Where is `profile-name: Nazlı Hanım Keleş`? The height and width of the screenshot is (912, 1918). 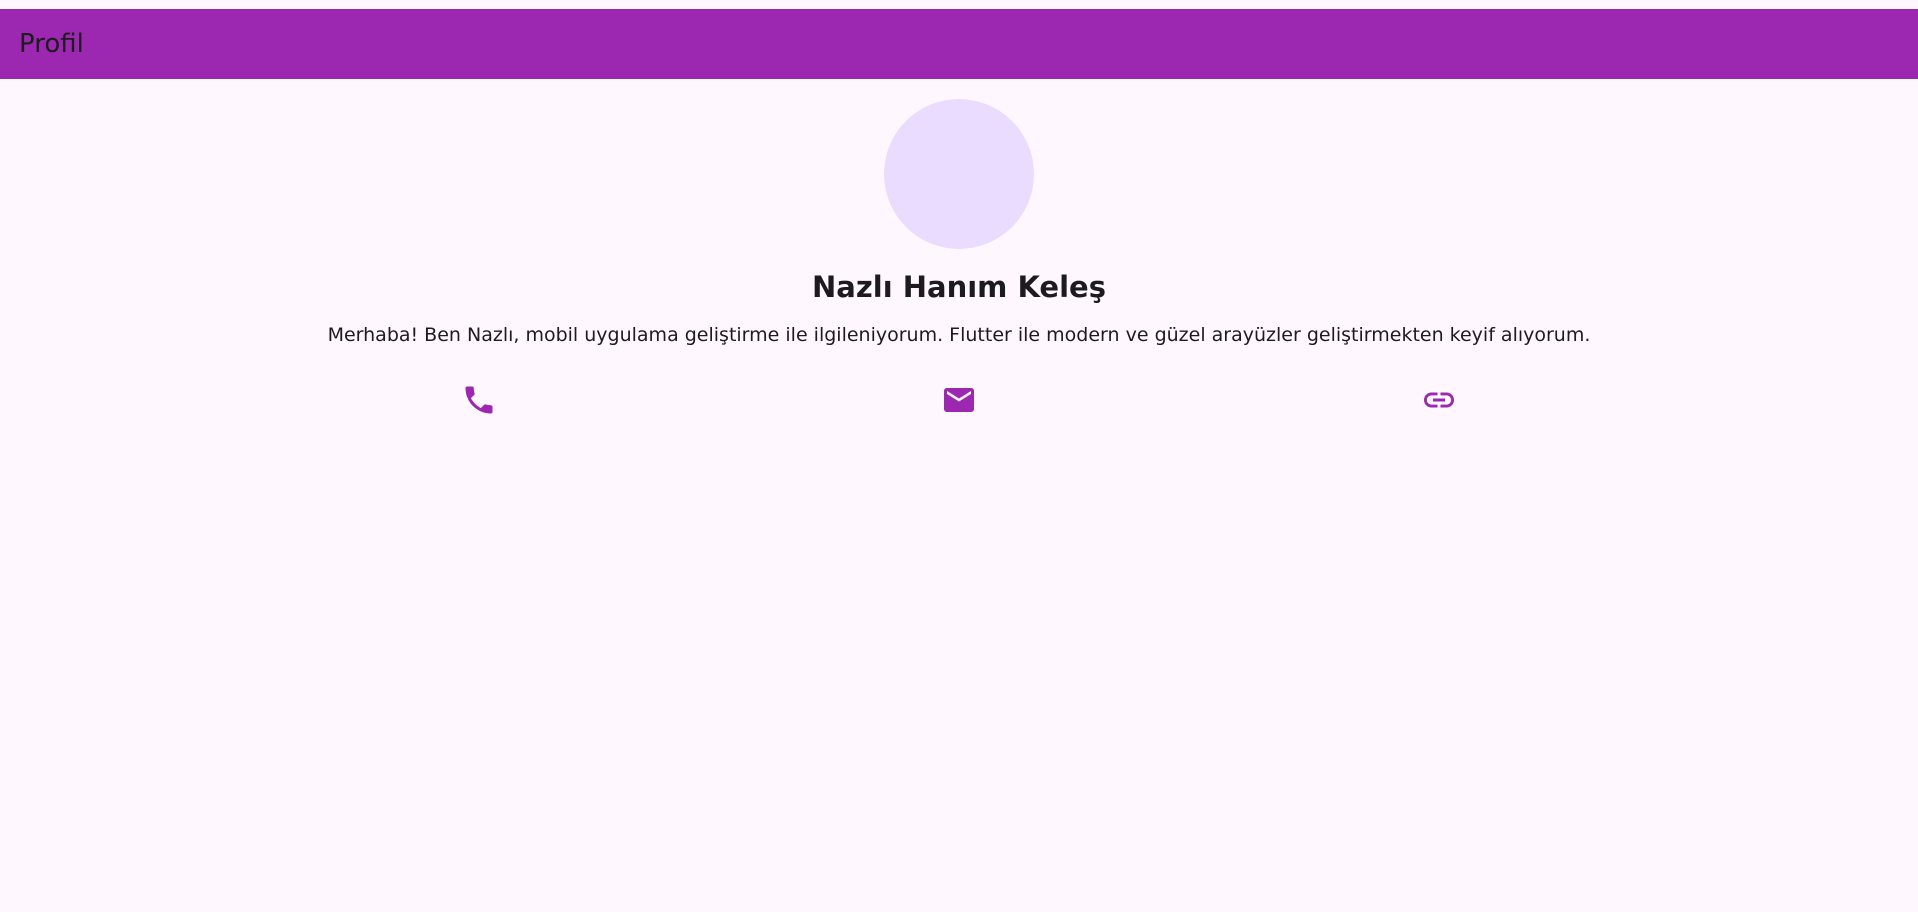
profile-name: Nazlı Hanım Keleş is located at coordinates (959, 287).